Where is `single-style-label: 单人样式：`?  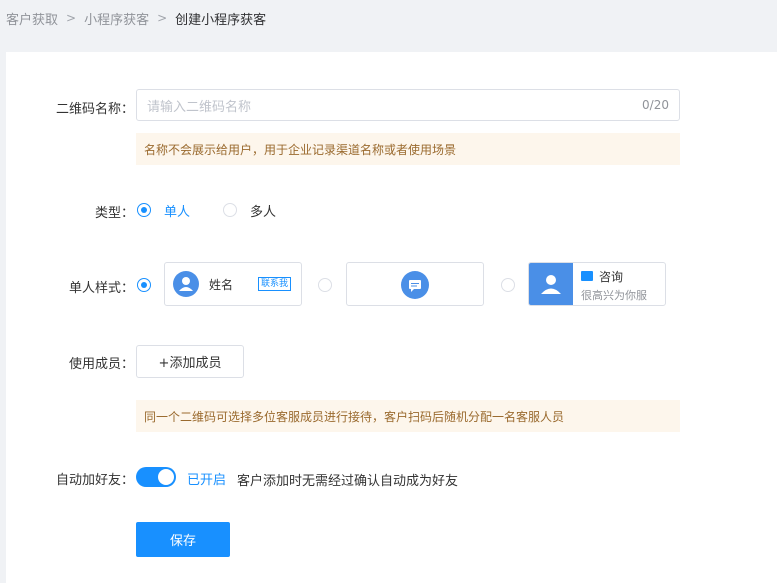
single-style-label: 单人样式： is located at coordinates (101, 288).